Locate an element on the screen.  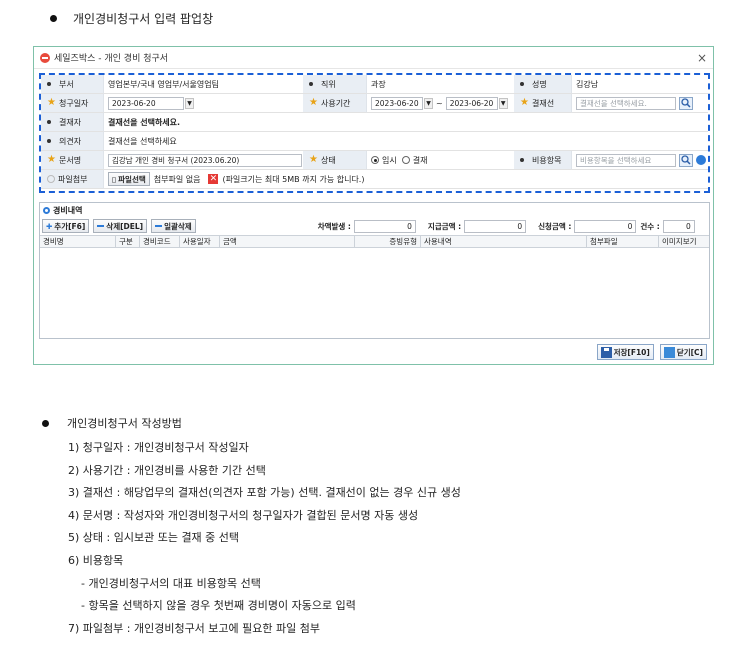
expense-grid-header: 경비명 구분 경비코드 사용일자 금액 증빙유형 사용내역 첨부파일 이미지보기 is located at coordinates (374, 241).